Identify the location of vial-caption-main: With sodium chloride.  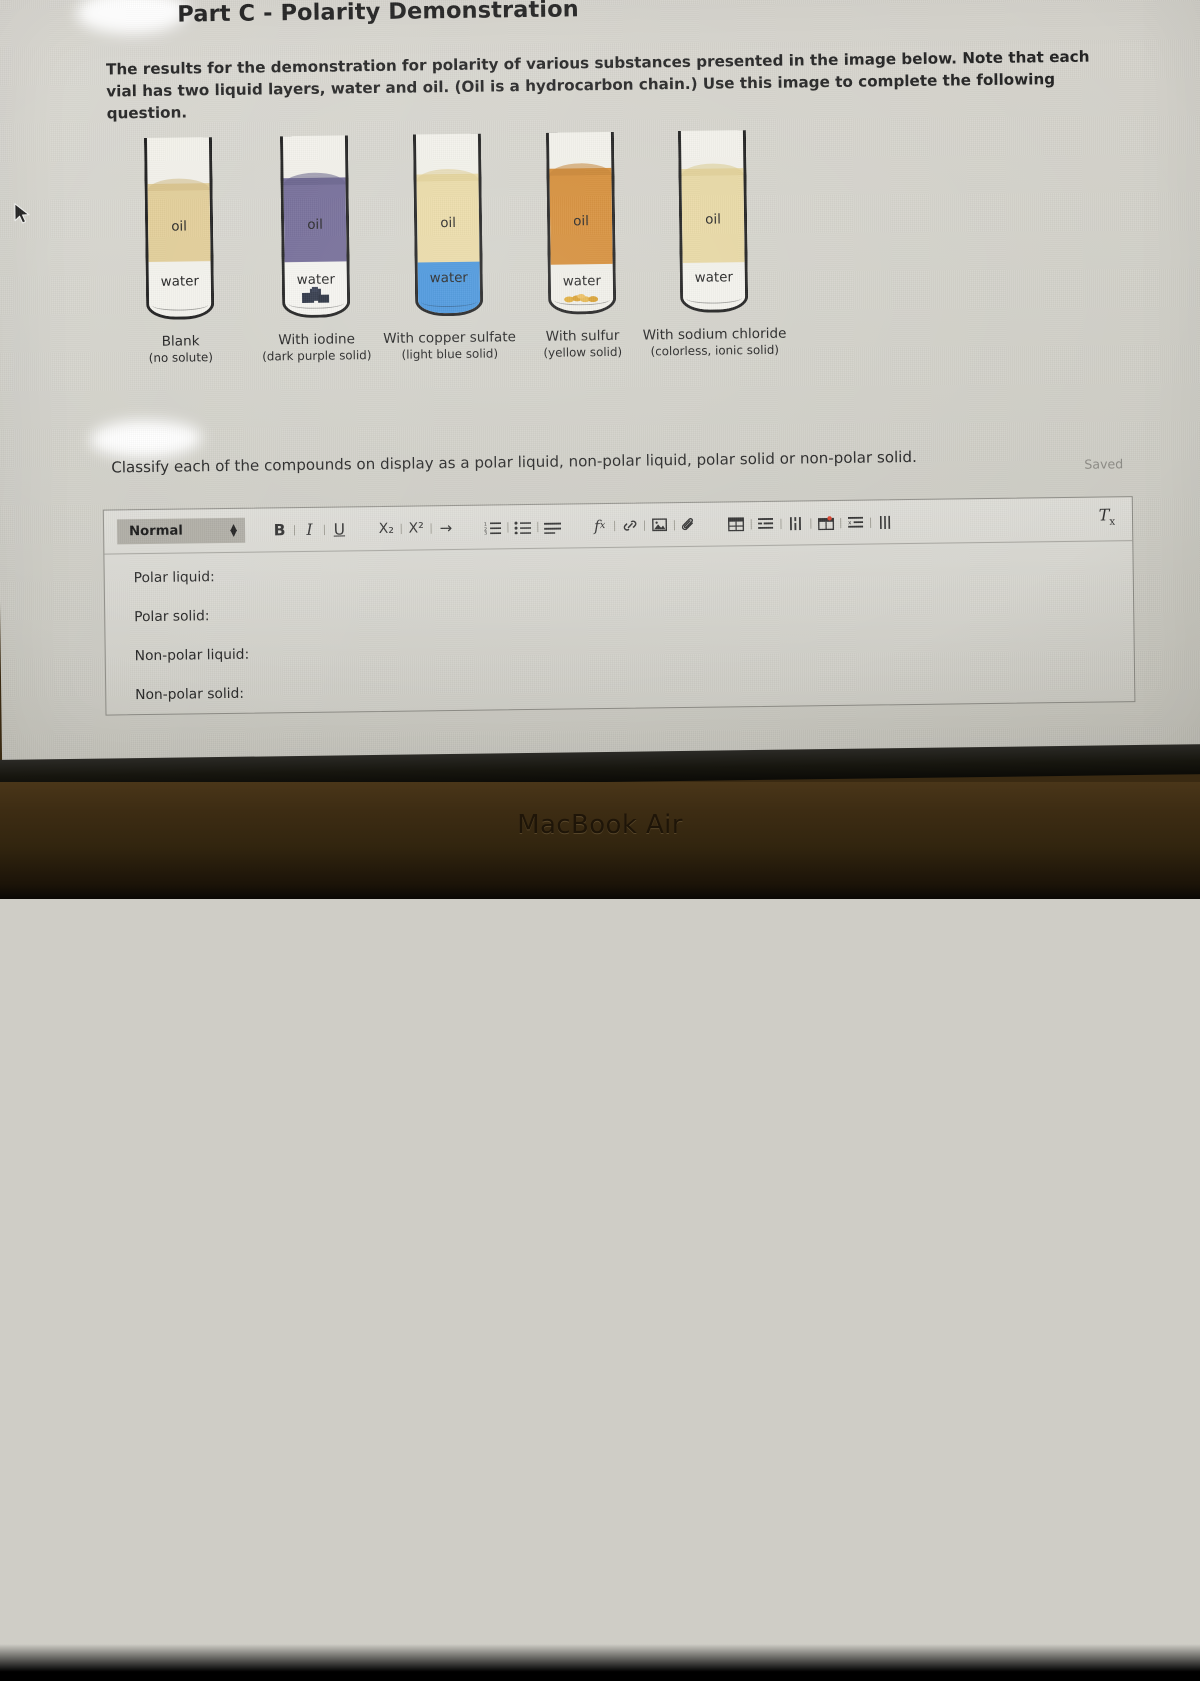
(715, 335).